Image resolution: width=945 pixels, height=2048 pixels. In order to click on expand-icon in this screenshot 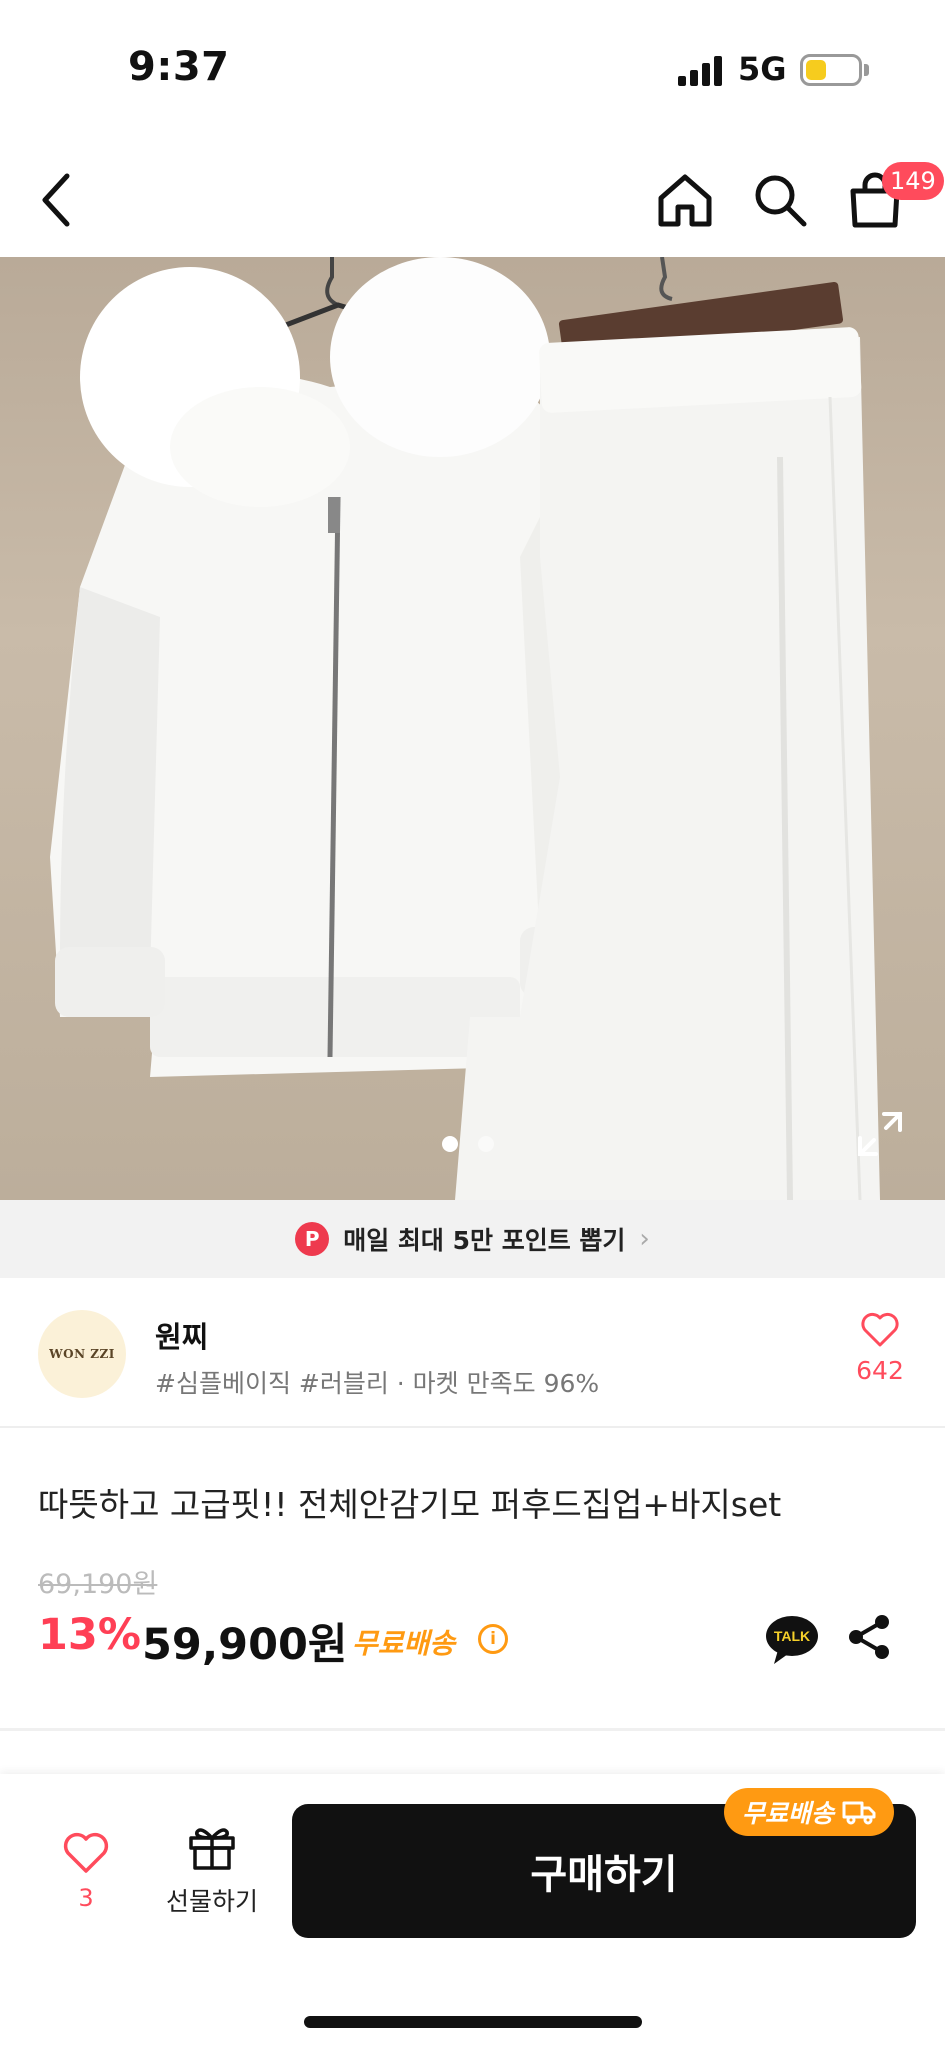, I will do `click(880, 1134)`.